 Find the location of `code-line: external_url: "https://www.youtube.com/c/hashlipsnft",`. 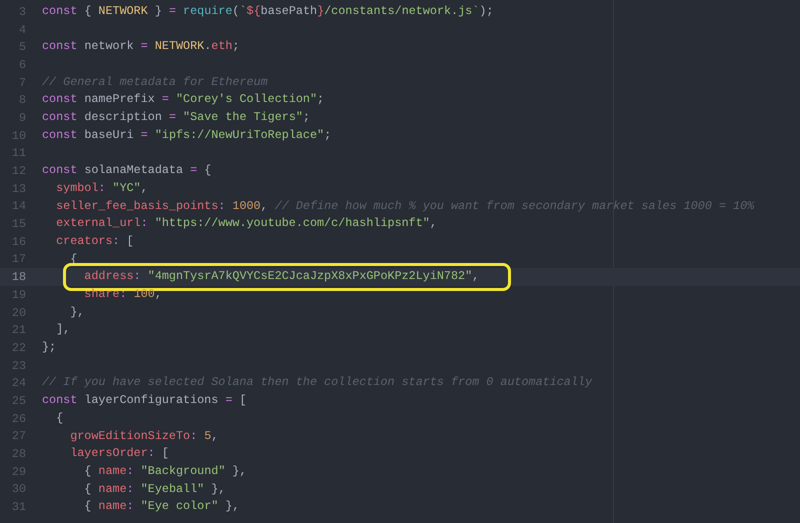

code-line: external_url: "https://www.youtube.com/c/hashlipsnft", is located at coordinates (246, 223).